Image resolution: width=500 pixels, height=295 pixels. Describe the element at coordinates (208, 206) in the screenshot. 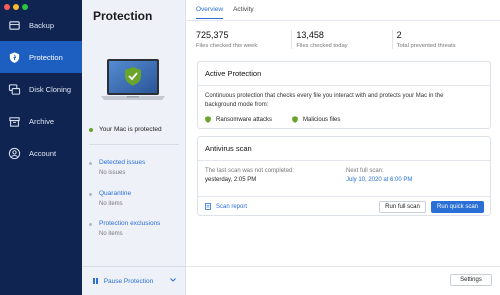

I see `report-icon` at that location.